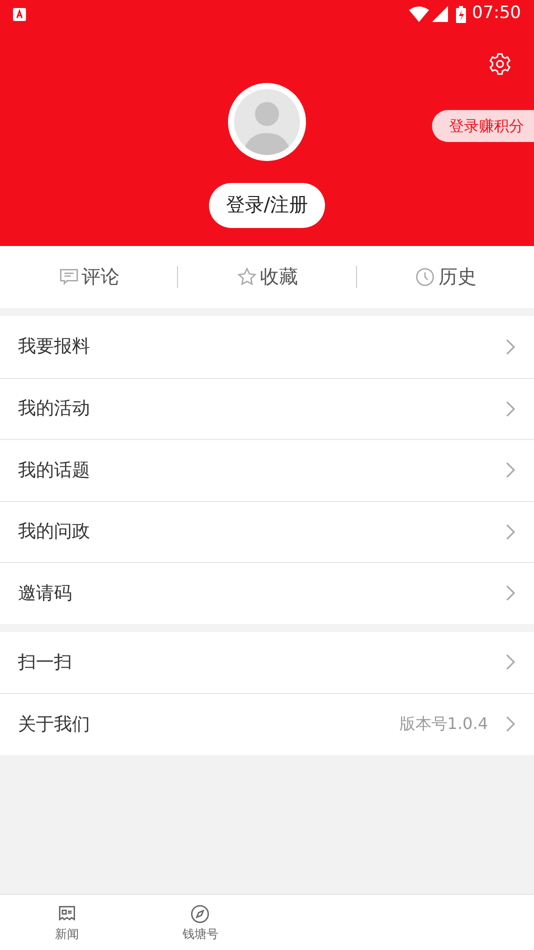 The width and height of the screenshot is (534, 950). What do you see at coordinates (267, 347) in the screenshot?
I see `menu-item: 我要报料` at bounding box center [267, 347].